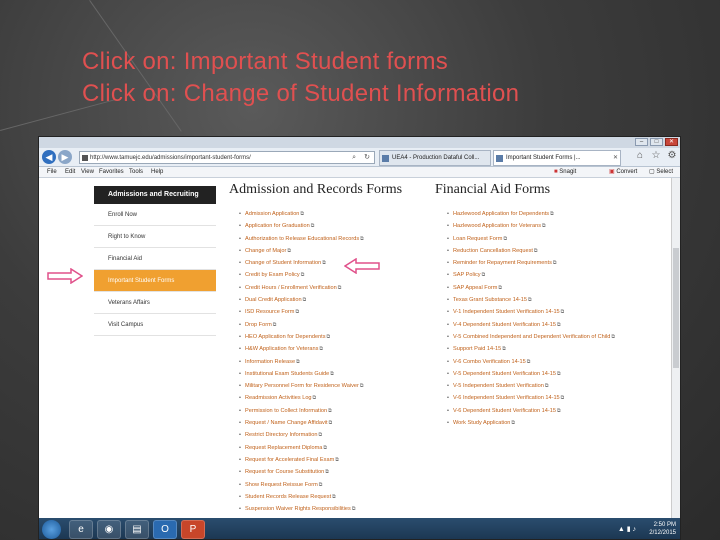  I want to click on taskbar-firefox-icon: ◉, so click(109, 529).